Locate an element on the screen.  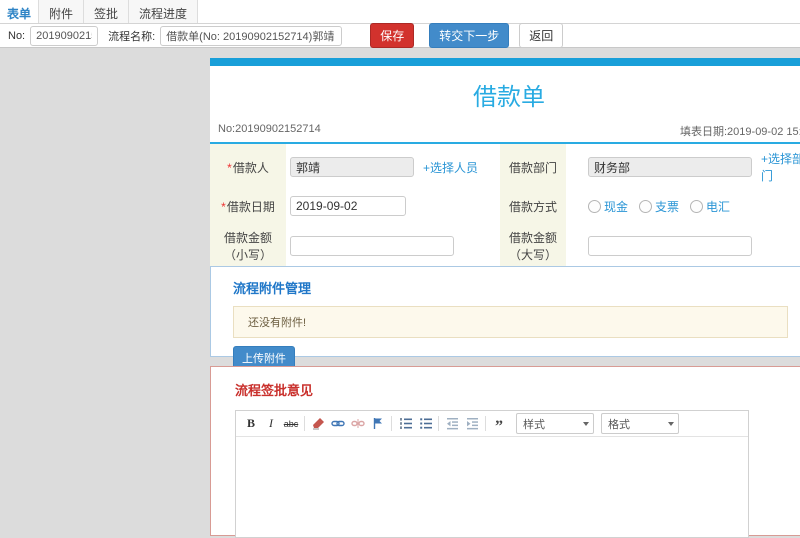
borrow-date-label: *借款日期 is located at coordinates (248, 206).